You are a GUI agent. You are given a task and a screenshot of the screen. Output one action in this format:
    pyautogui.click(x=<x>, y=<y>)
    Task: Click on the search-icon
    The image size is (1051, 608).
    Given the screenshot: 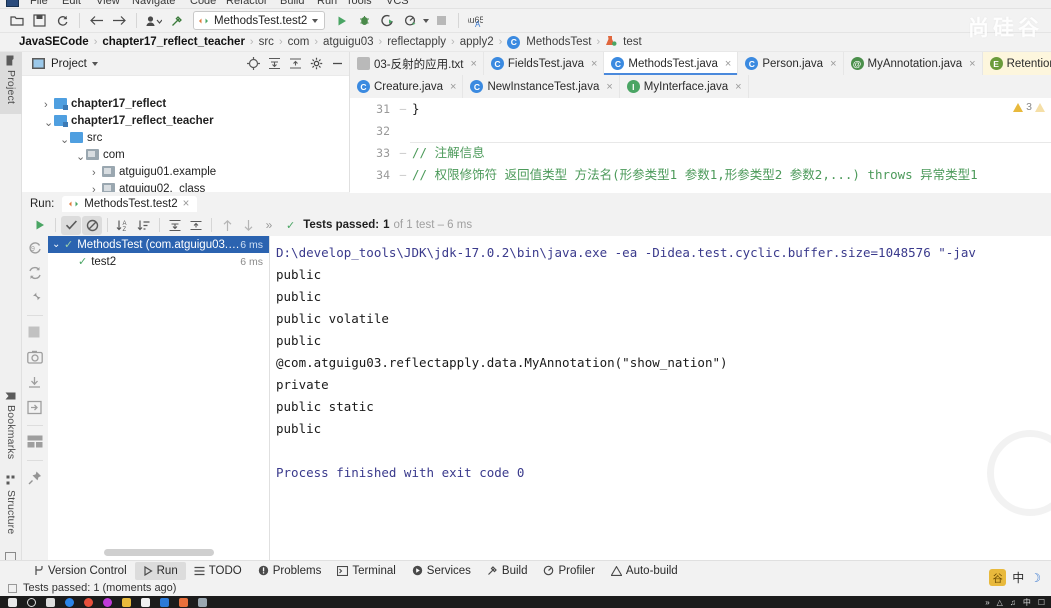 What is the action you would take?
    pyautogui.click(x=31, y=602)
    